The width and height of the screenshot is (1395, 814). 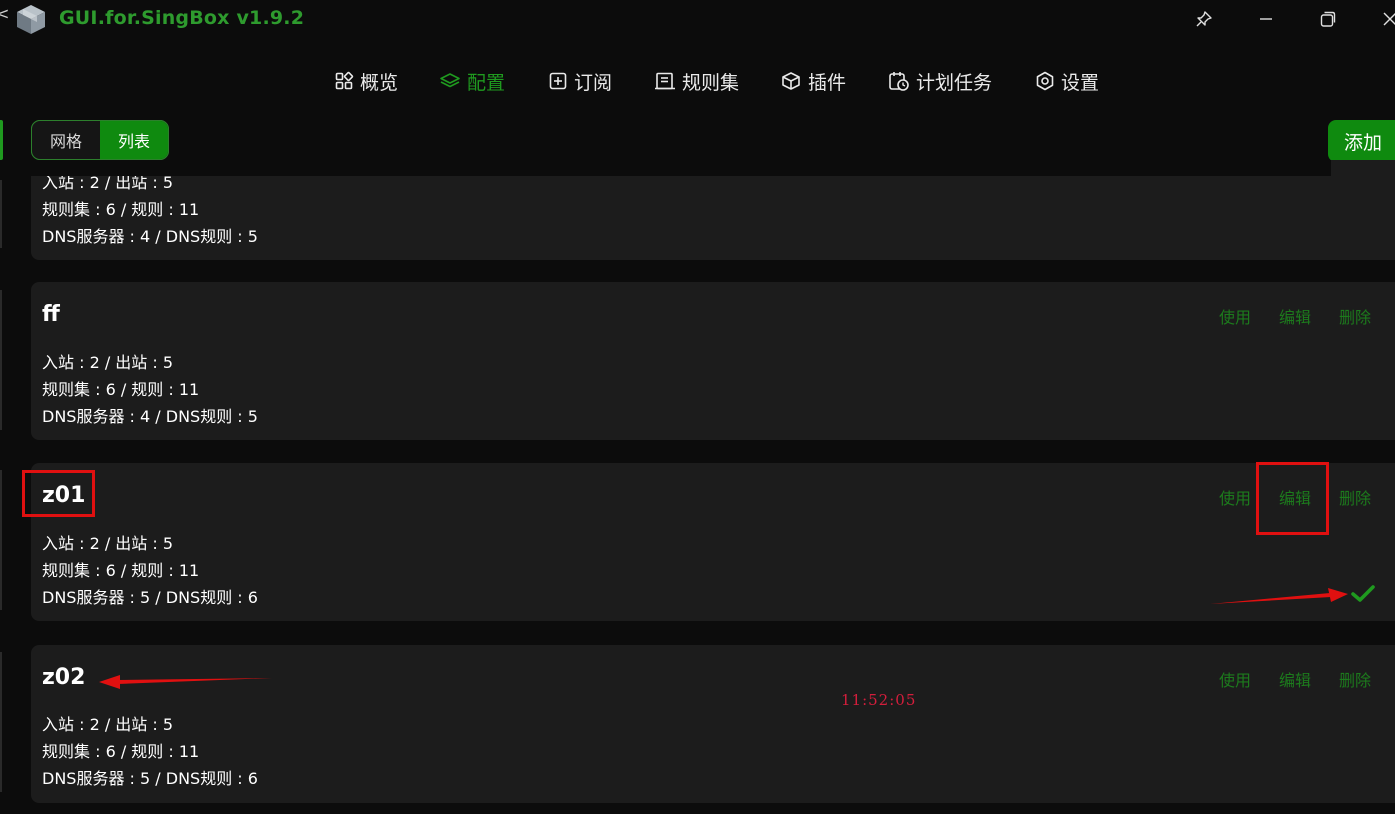 I want to click on square-plus-icon, so click(x=558, y=81).